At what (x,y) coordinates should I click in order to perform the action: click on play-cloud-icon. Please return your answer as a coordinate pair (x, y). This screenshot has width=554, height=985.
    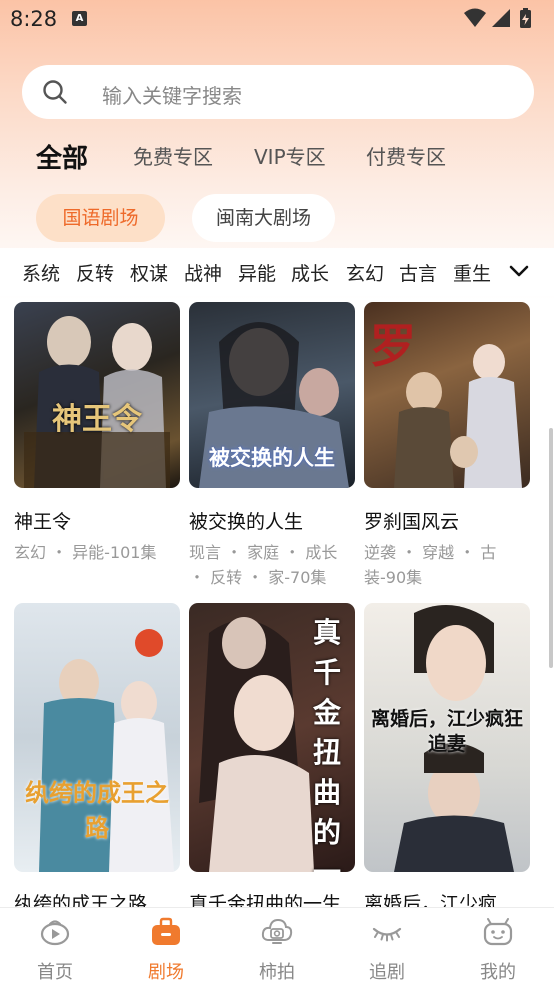
    Looking at the image, I should click on (55, 933).